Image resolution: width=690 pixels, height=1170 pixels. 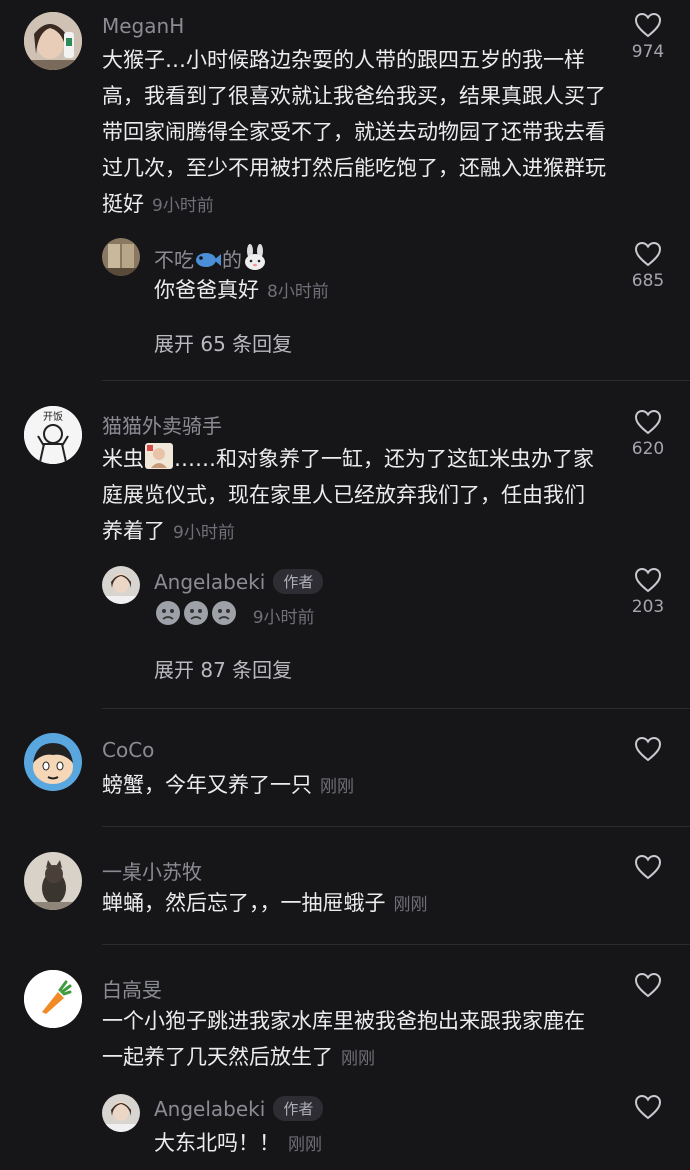 I want to click on like-count: 620, so click(x=648, y=449).